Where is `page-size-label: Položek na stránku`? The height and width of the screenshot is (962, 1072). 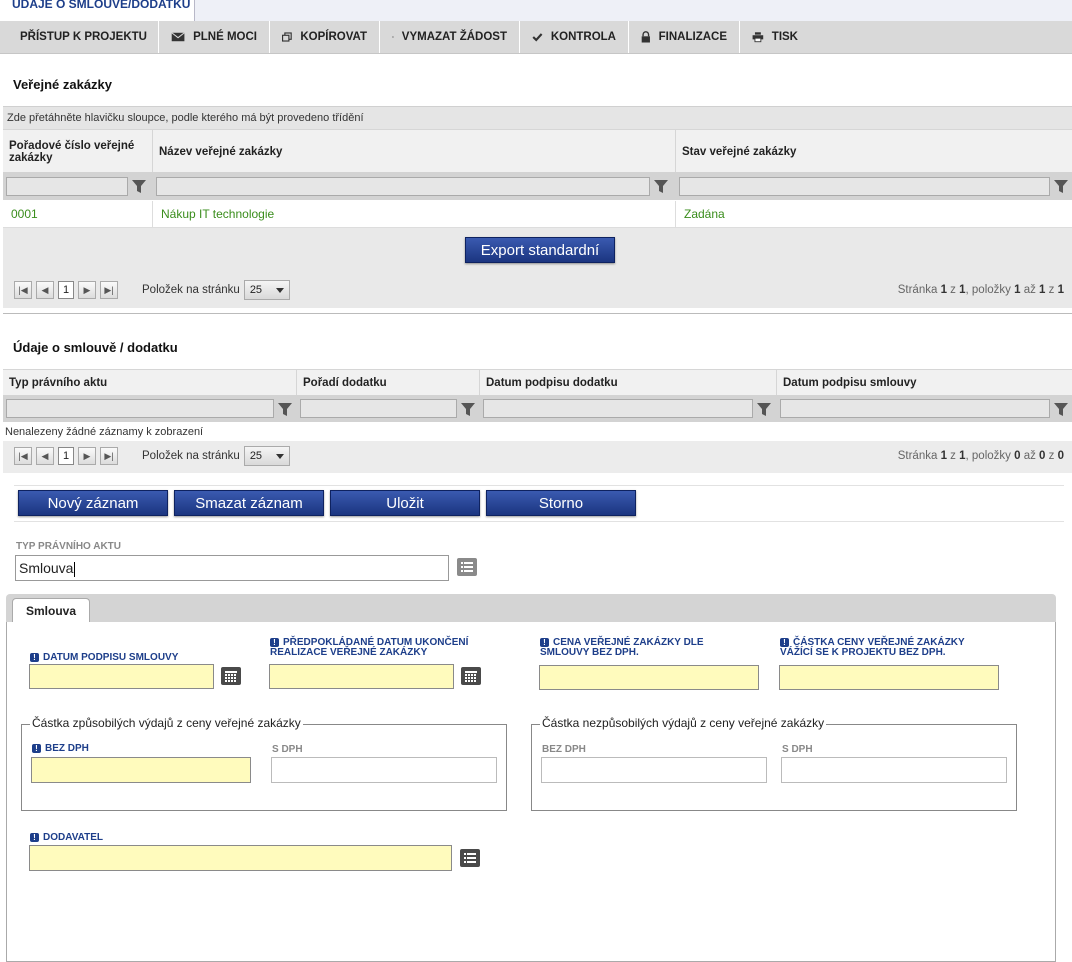 page-size-label: Položek na stránku is located at coordinates (191, 290).